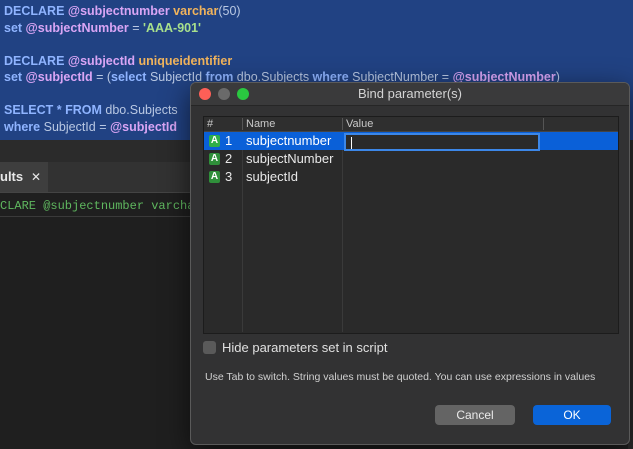 This screenshot has width=633, height=449. Describe the element at coordinates (141, 110) in the screenshot. I see `code-token: dbo.Subjects` at that location.